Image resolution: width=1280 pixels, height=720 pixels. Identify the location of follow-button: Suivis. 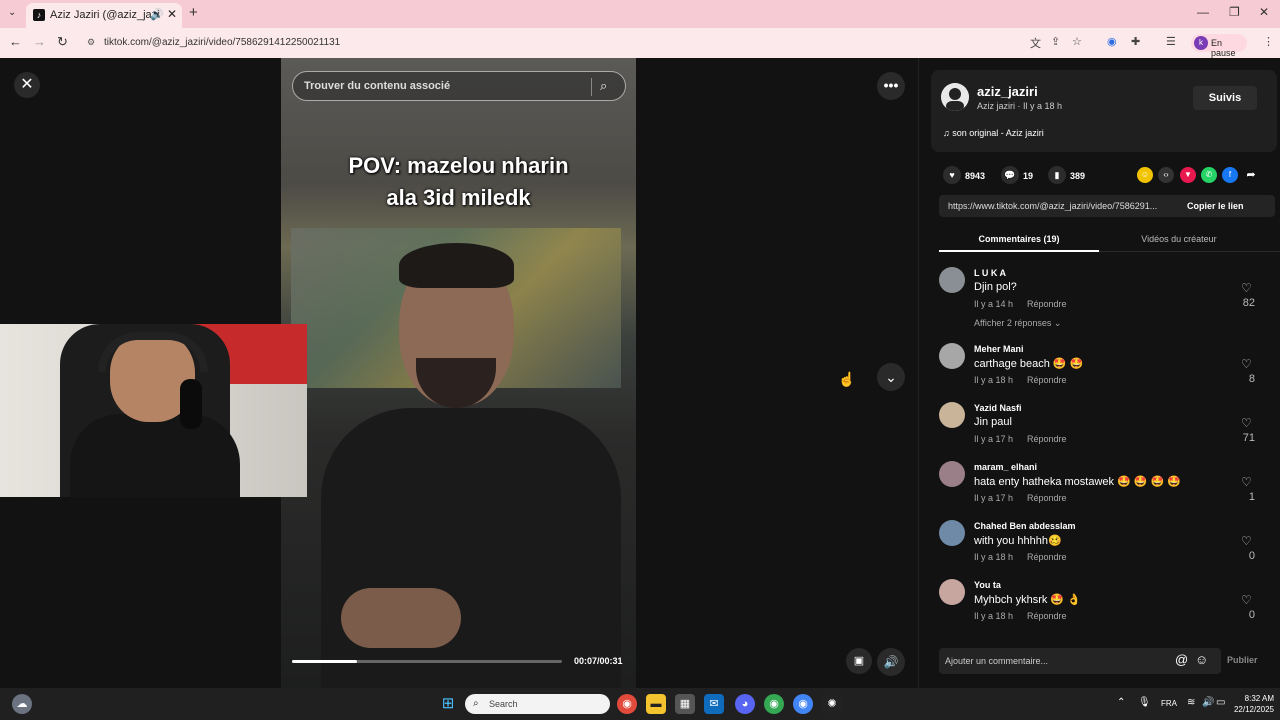
(1225, 98).